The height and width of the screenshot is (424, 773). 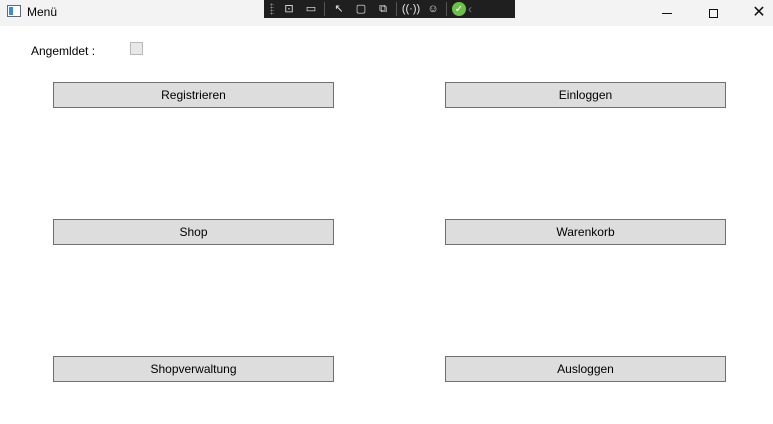 I want to click on window-title: Menü, so click(x=42, y=12).